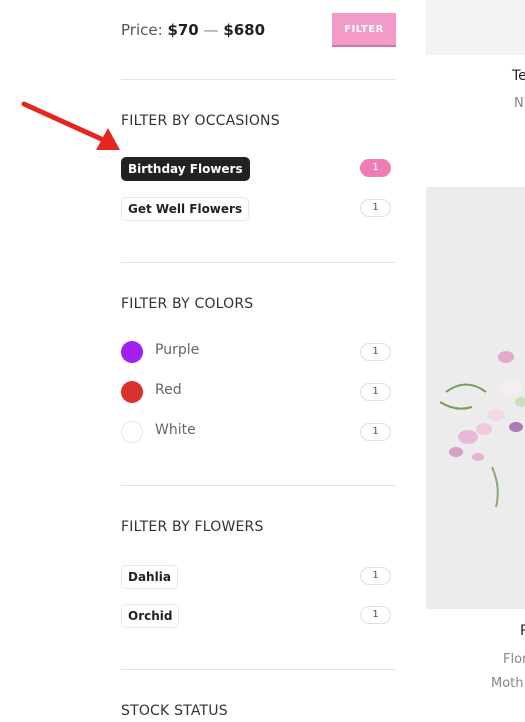 The width and height of the screenshot is (525, 722). I want to click on colors-title: FILTER BY COLORS, so click(187, 304).